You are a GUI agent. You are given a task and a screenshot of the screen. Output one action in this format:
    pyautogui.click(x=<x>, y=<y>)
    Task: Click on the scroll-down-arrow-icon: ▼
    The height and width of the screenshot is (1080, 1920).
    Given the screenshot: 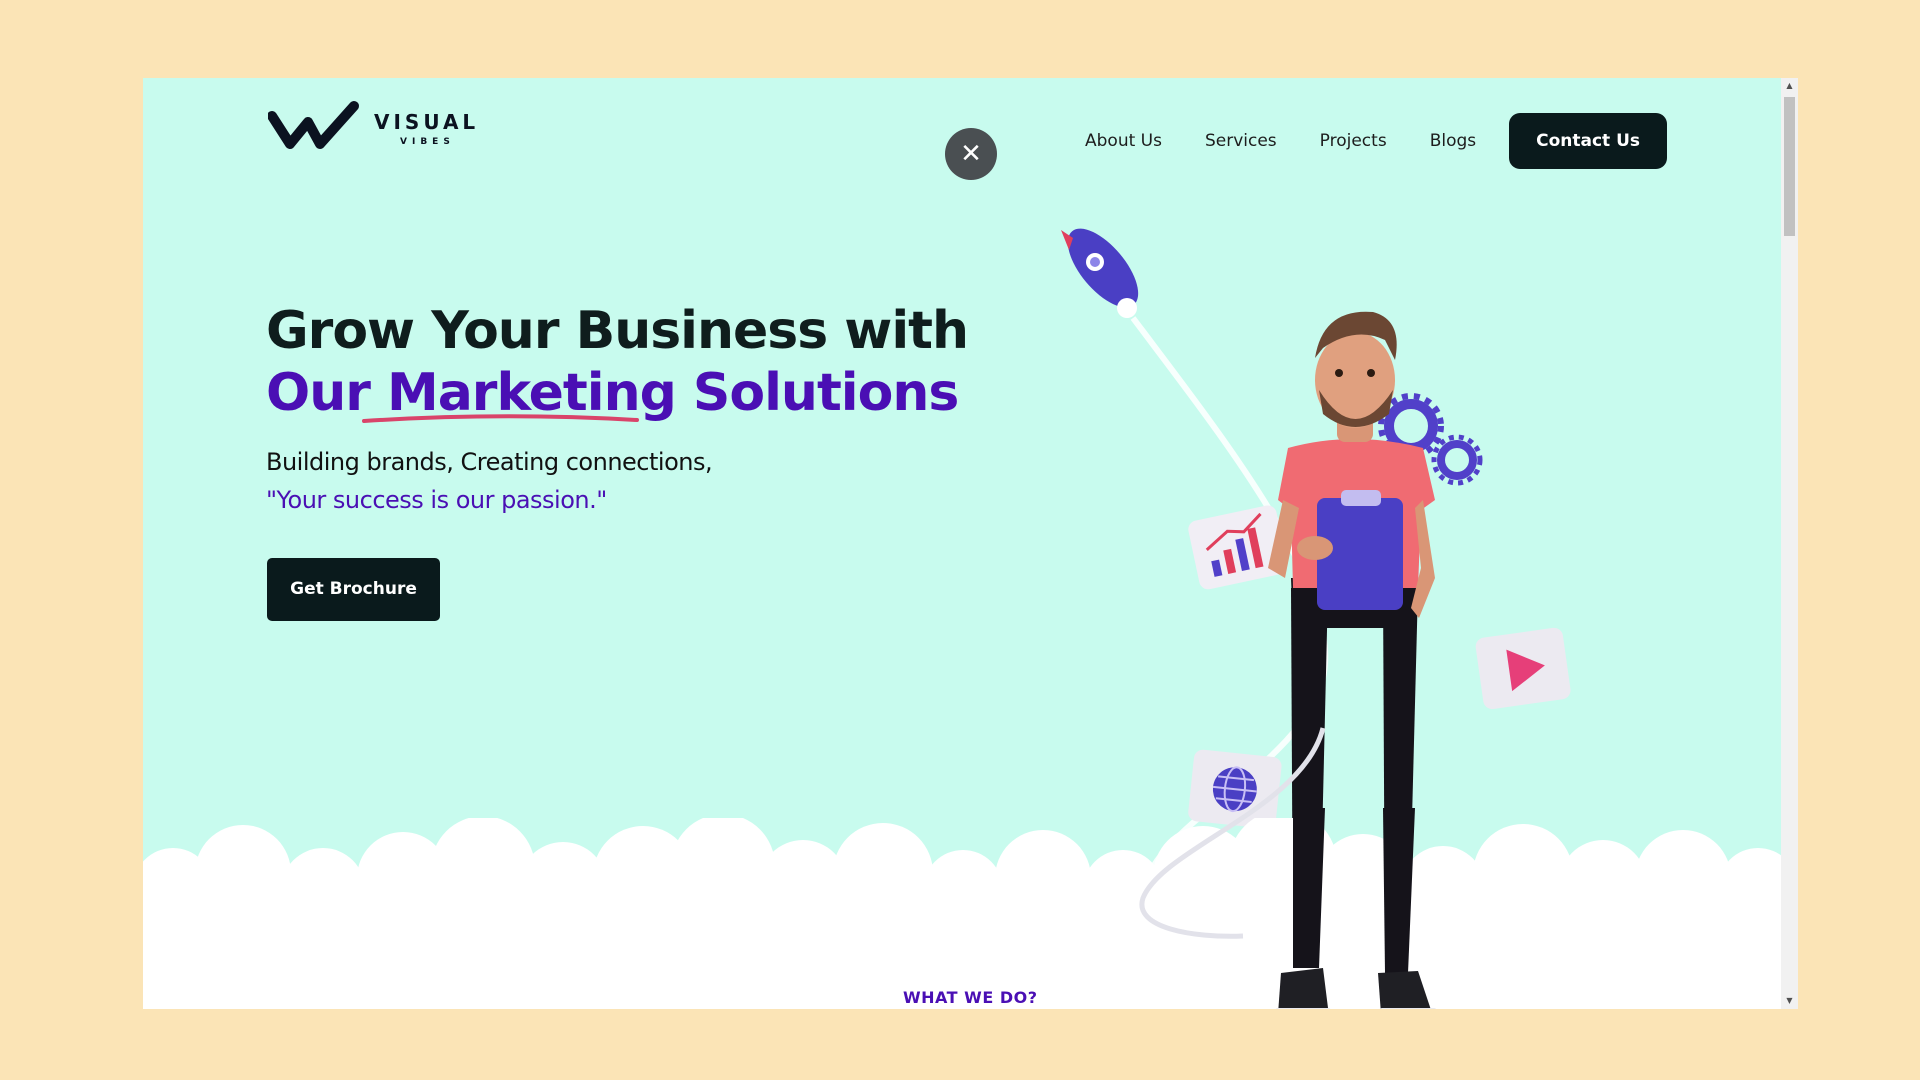 What is the action you would take?
    pyautogui.click(x=1789, y=1001)
    